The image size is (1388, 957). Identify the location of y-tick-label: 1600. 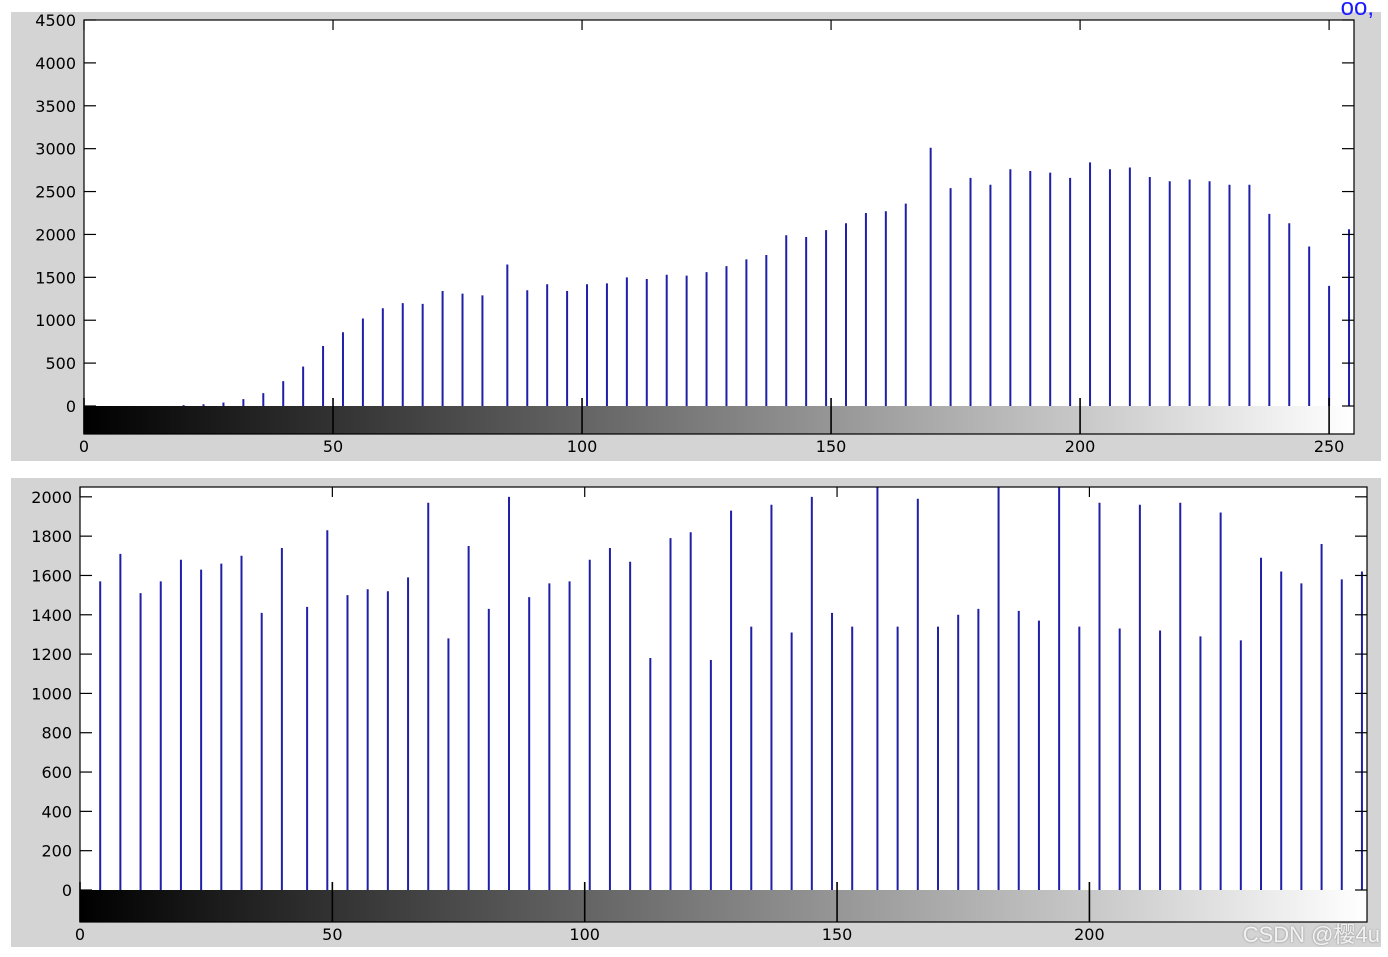
(51, 575).